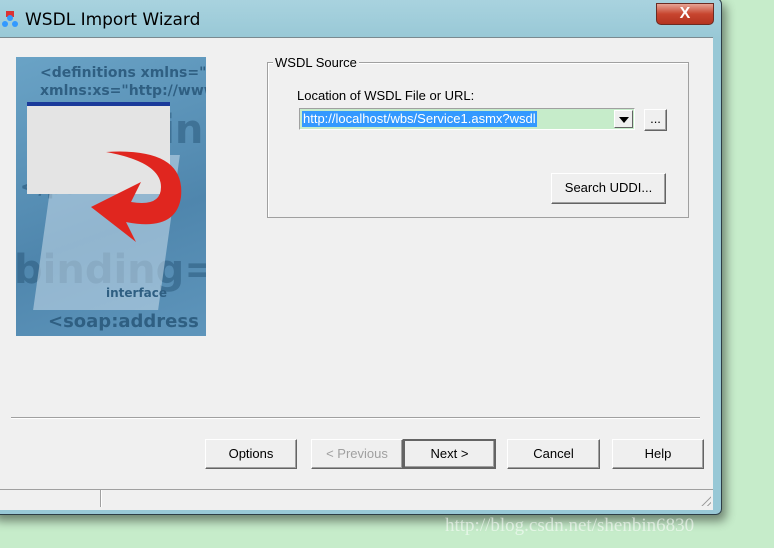 The width and height of the screenshot is (774, 548). I want to click on wizard-app-icon, so click(10, 19).